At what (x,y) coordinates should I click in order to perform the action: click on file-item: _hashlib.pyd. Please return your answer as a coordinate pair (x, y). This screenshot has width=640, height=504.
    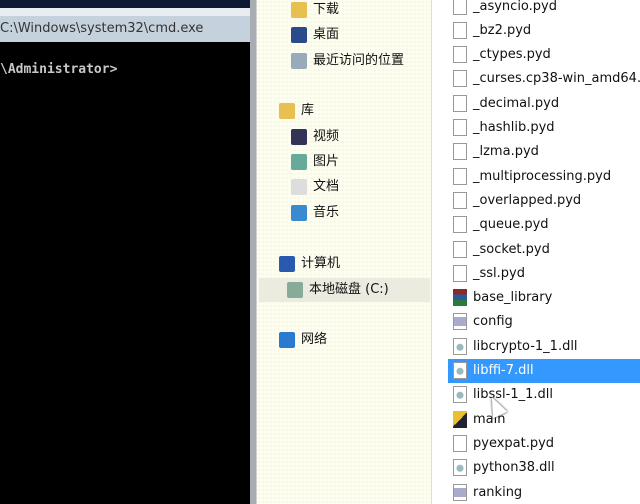
    Looking at the image, I should click on (544, 128).